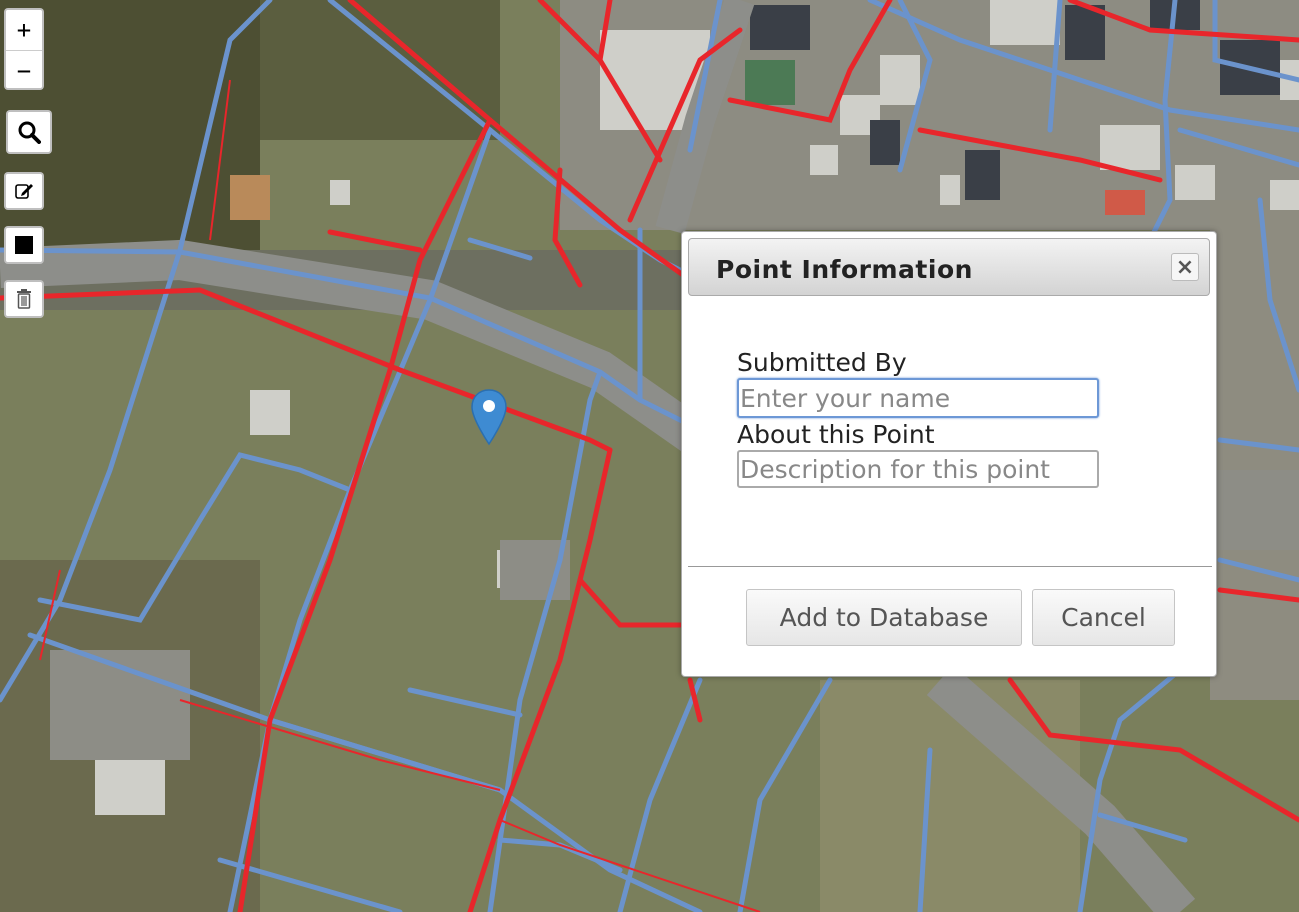 The width and height of the screenshot is (1299, 912). I want to click on edit-icon, so click(24, 191).